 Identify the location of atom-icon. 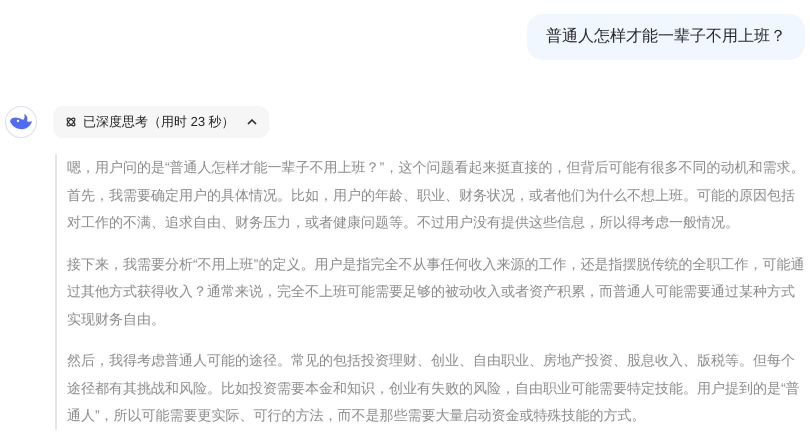
(71, 122).